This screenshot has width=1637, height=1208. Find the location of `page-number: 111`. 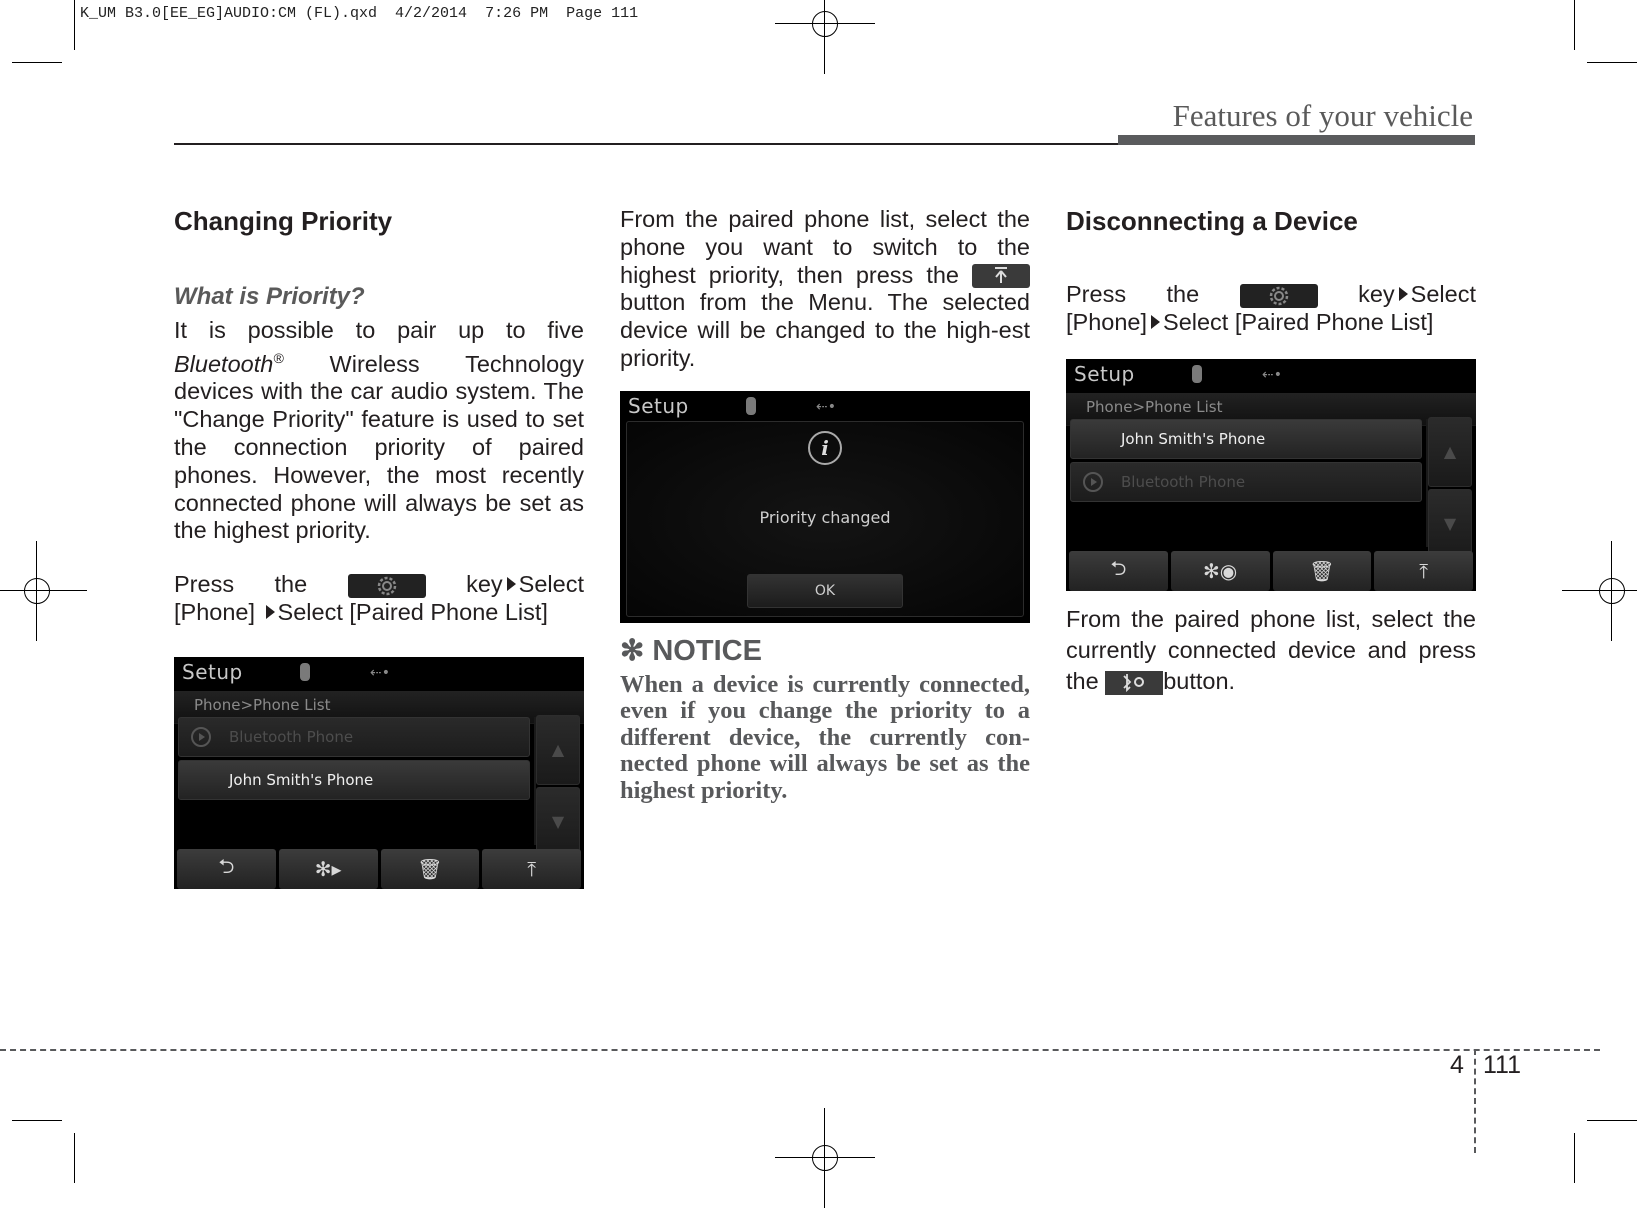

page-number: 111 is located at coordinates (1502, 1065).